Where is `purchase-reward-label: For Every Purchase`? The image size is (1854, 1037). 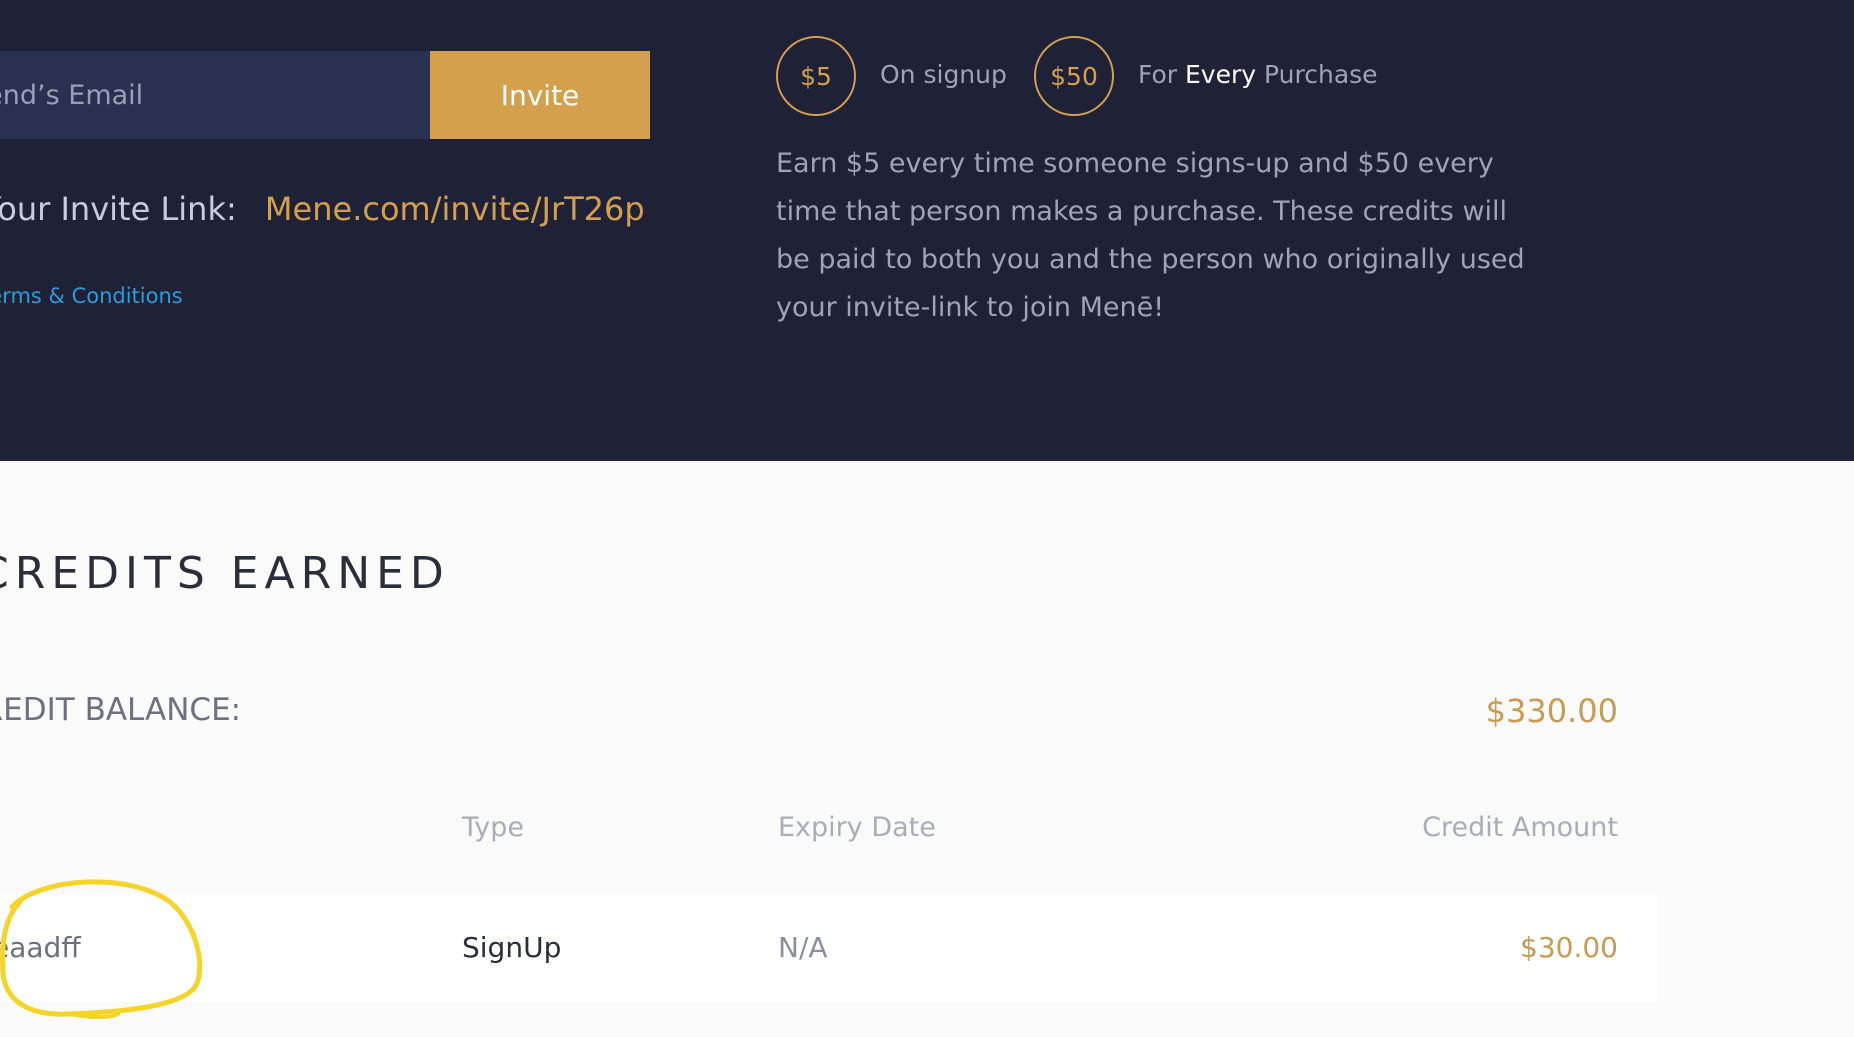 purchase-reward-label: For Every Purchase is located at coordinates (1258, 74).